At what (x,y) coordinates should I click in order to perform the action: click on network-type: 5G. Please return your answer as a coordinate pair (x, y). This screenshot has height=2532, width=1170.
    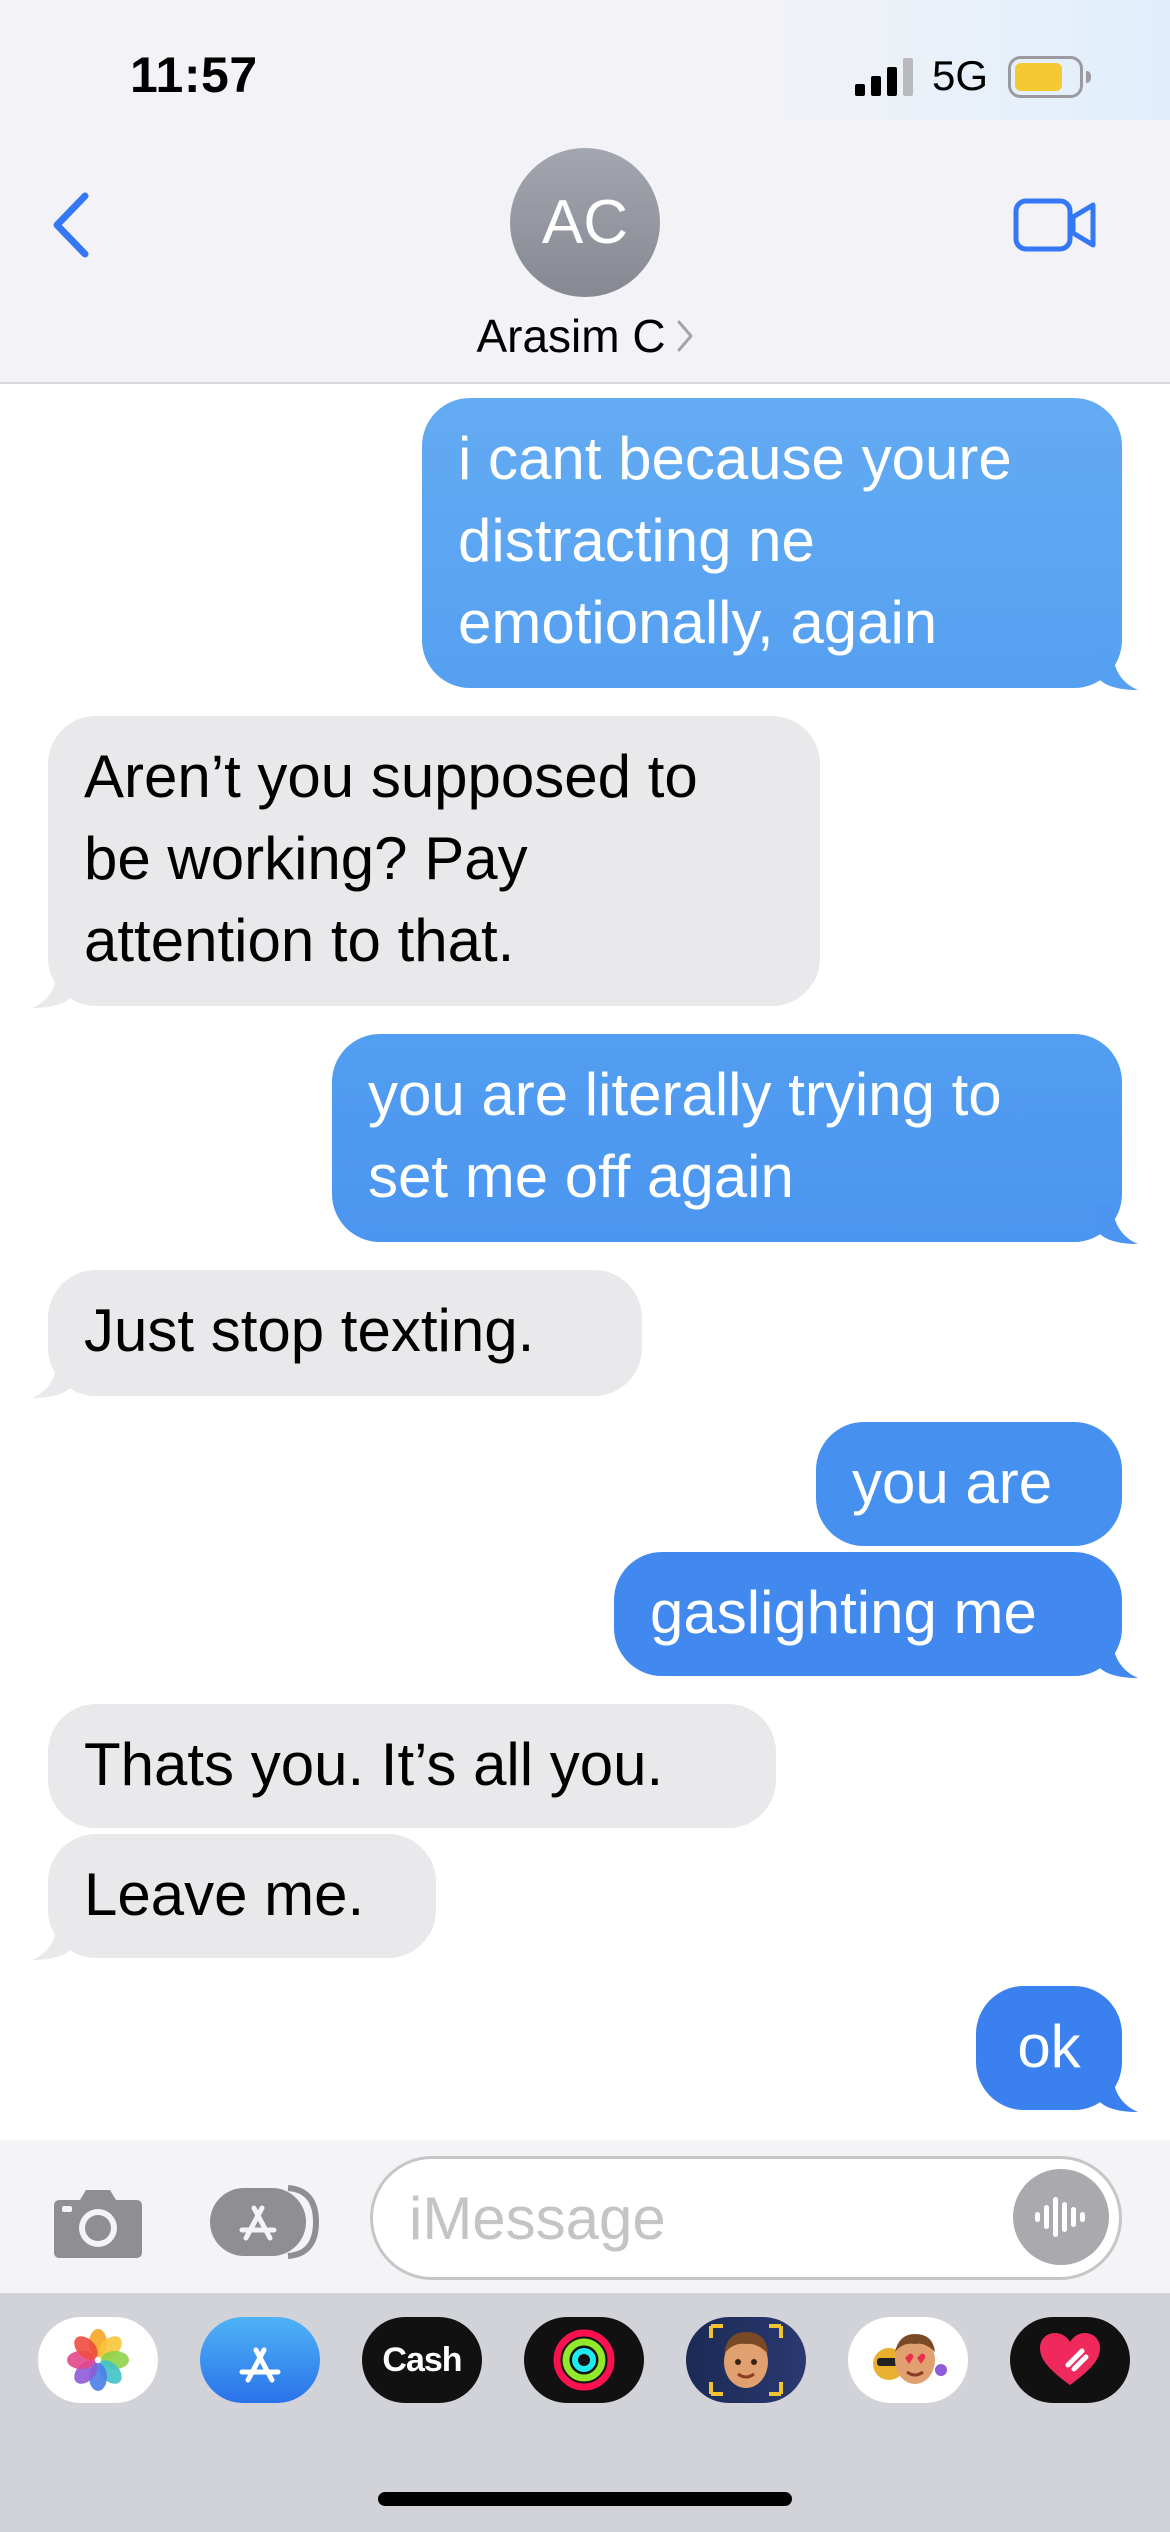
    Looking at the image, I should click on (960, 75).